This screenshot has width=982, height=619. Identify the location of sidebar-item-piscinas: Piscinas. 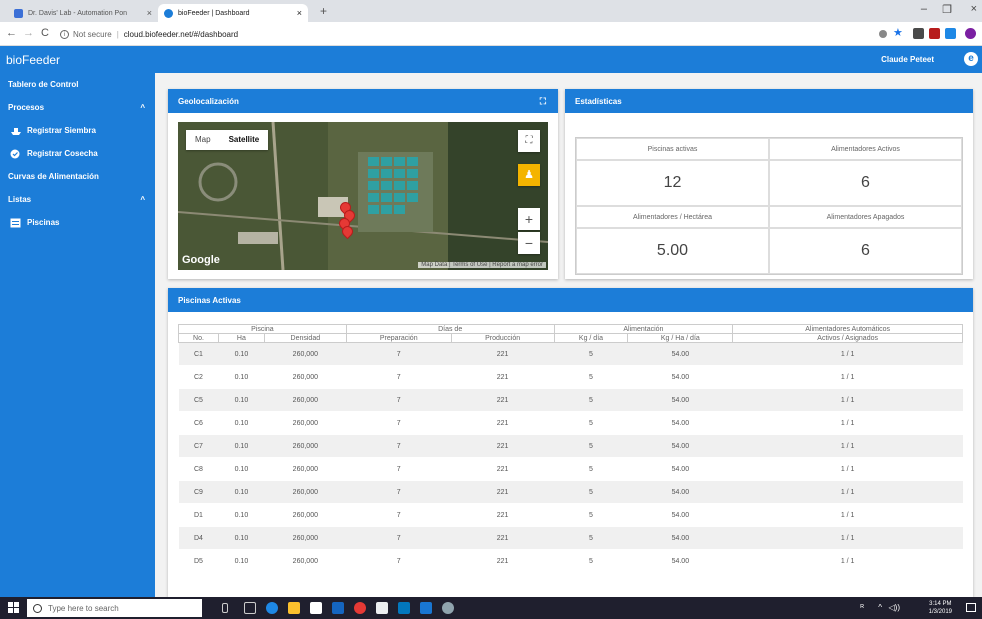
(77, 222).